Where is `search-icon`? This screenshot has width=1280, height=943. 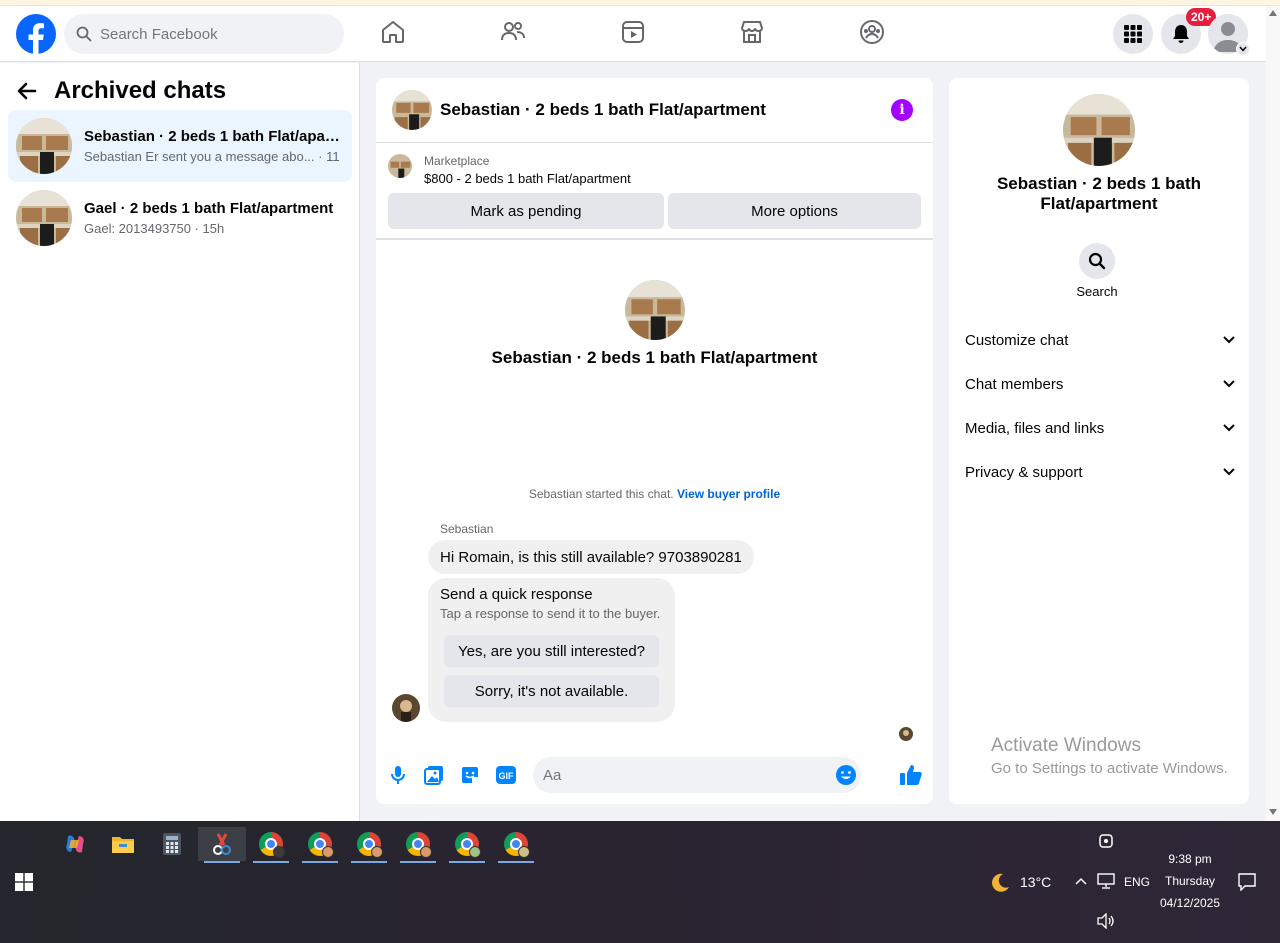 search-icon is located at coordinates (1097, 261).